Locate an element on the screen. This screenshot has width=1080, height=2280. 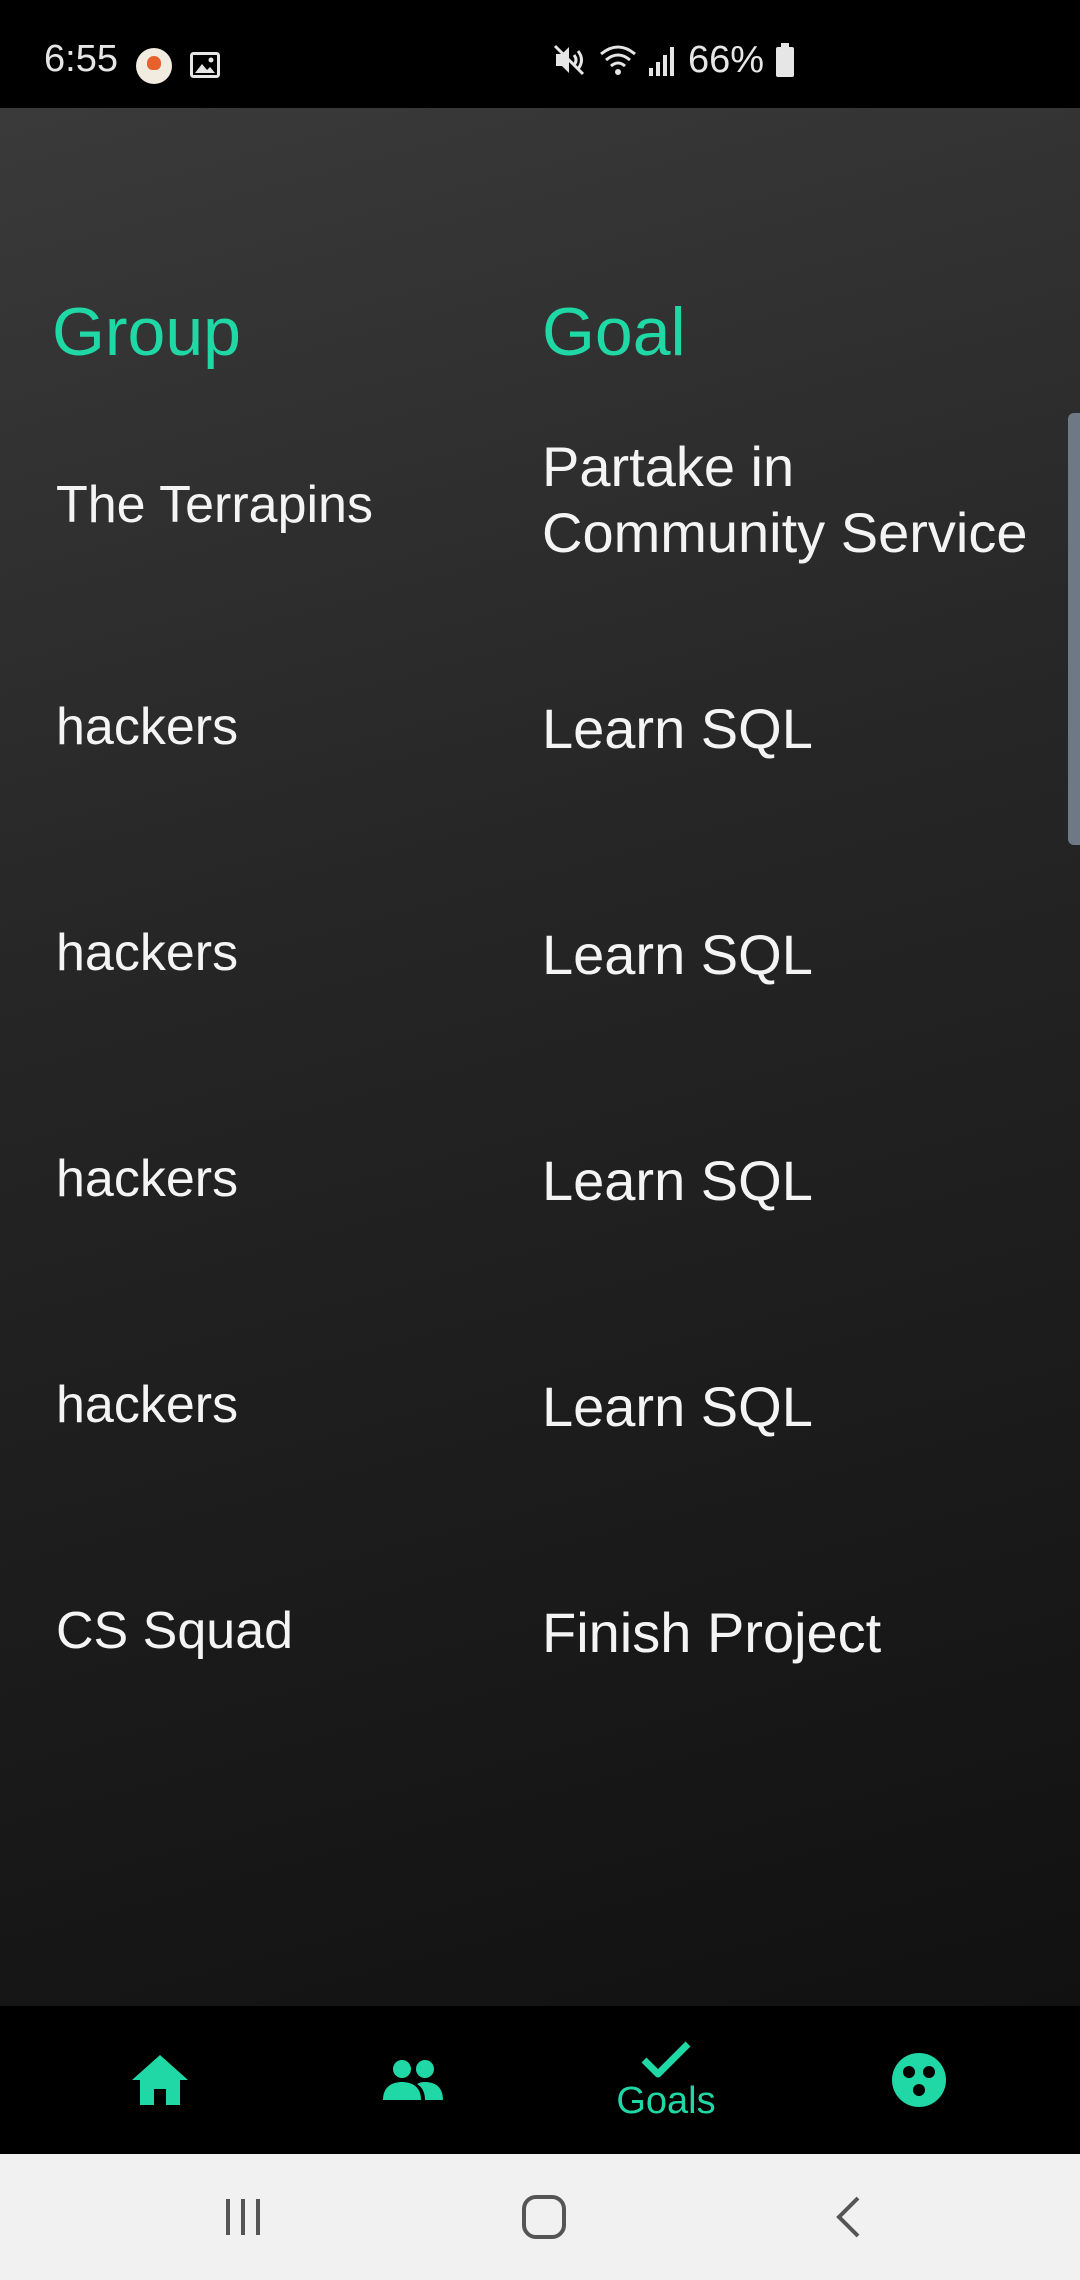
wifi-icon is located at coordinates (617, 60).